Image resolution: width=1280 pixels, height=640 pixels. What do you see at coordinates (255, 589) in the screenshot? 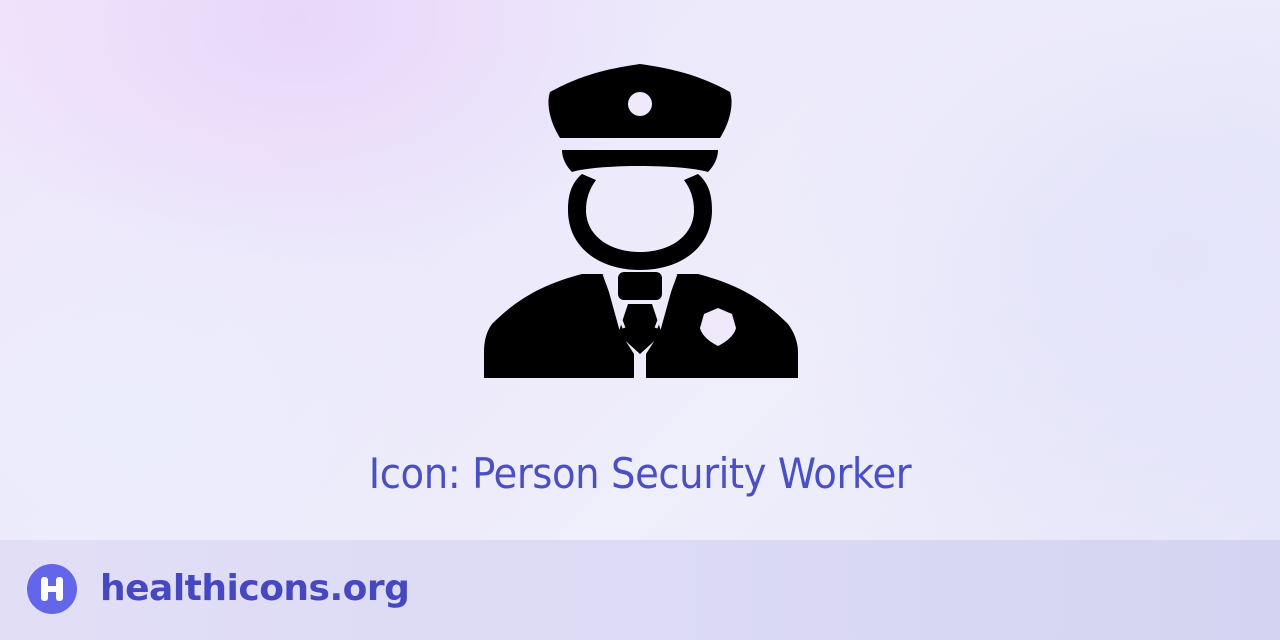
I see `site-name-link: healthicons.org` at bounding box center [255, 589].